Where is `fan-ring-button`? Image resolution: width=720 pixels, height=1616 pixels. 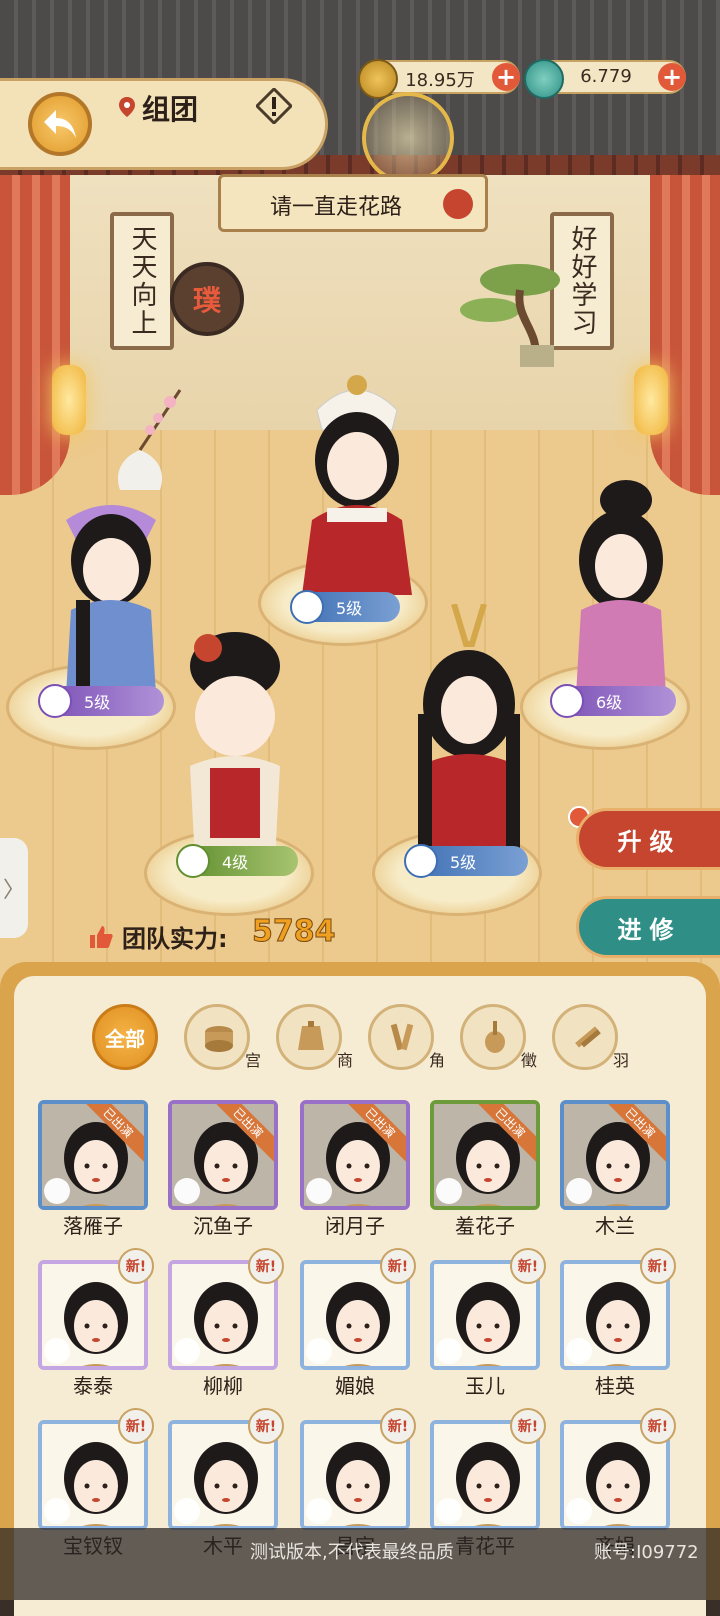 fan-ring-button is located at coordinates (408, 138).